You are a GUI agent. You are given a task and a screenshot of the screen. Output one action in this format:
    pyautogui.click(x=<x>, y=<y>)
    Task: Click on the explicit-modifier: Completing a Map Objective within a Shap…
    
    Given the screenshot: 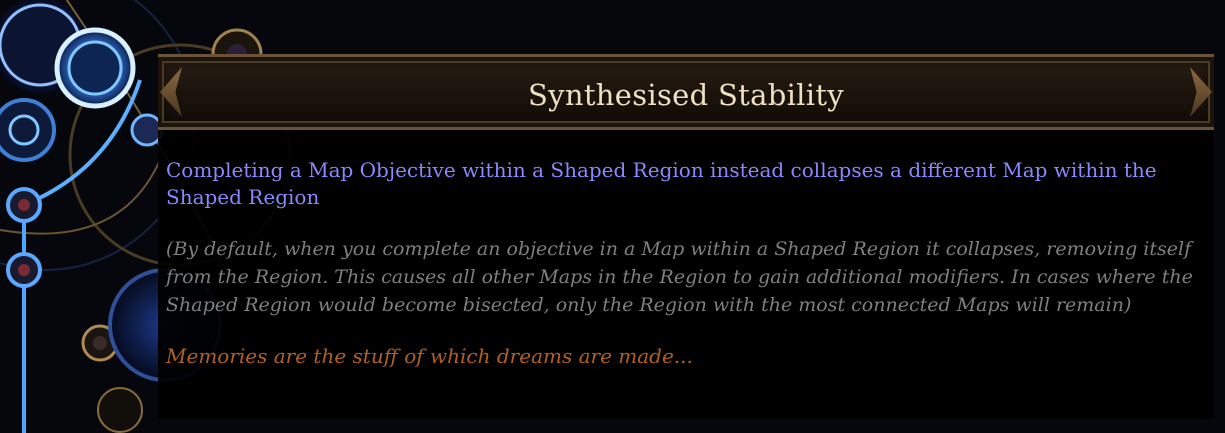 What is the action you would take?
    pyautogui.click(x=661, y=183)
    